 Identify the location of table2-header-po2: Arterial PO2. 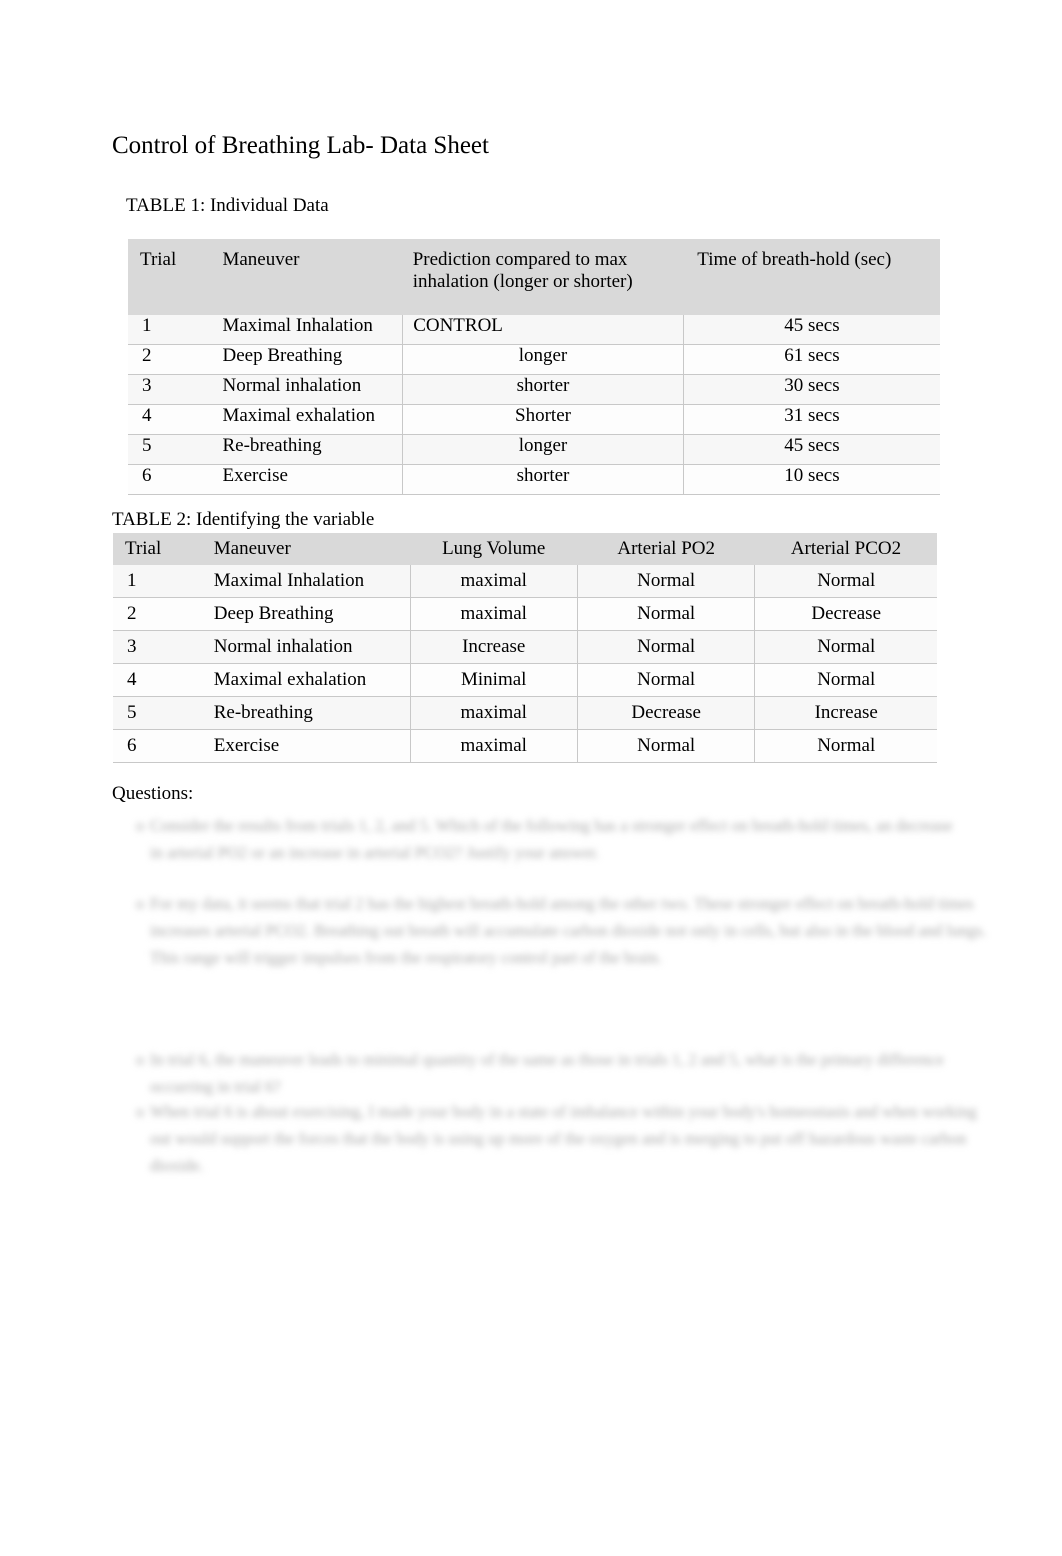
(666, 549).